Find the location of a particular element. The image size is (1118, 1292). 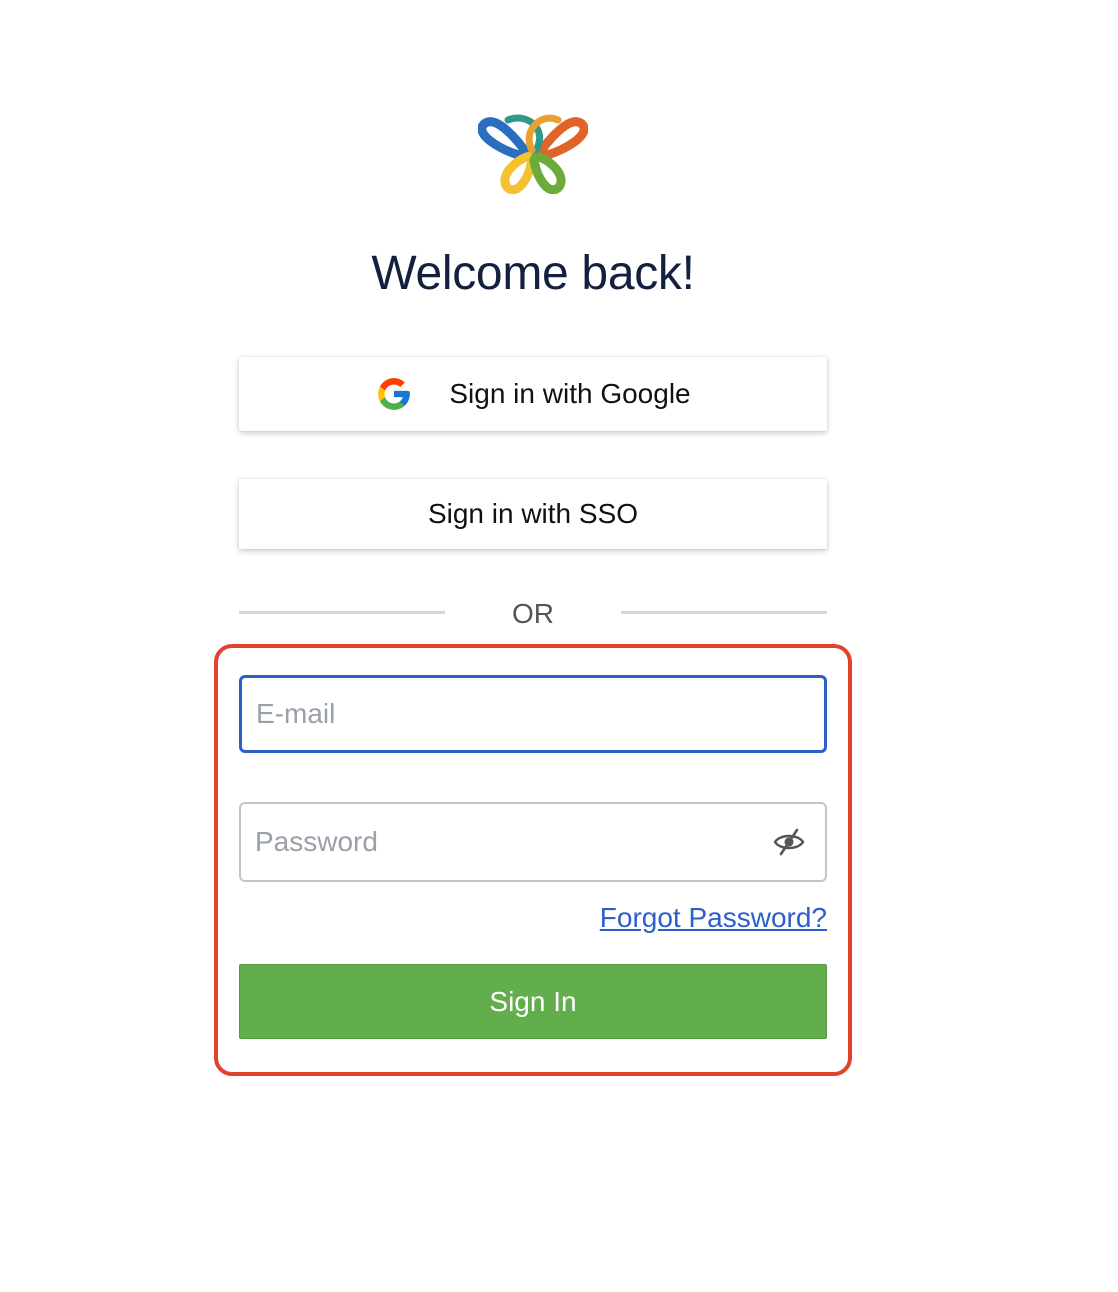

eye-slash-icon is located at coordinates (789, 842).